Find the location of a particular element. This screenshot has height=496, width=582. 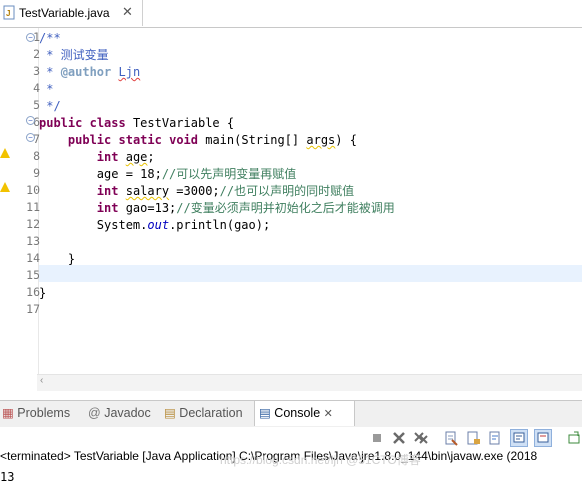

code-line: int salary =3000;//也可以声明的同时赋值 is located at coordinates (196, 191).